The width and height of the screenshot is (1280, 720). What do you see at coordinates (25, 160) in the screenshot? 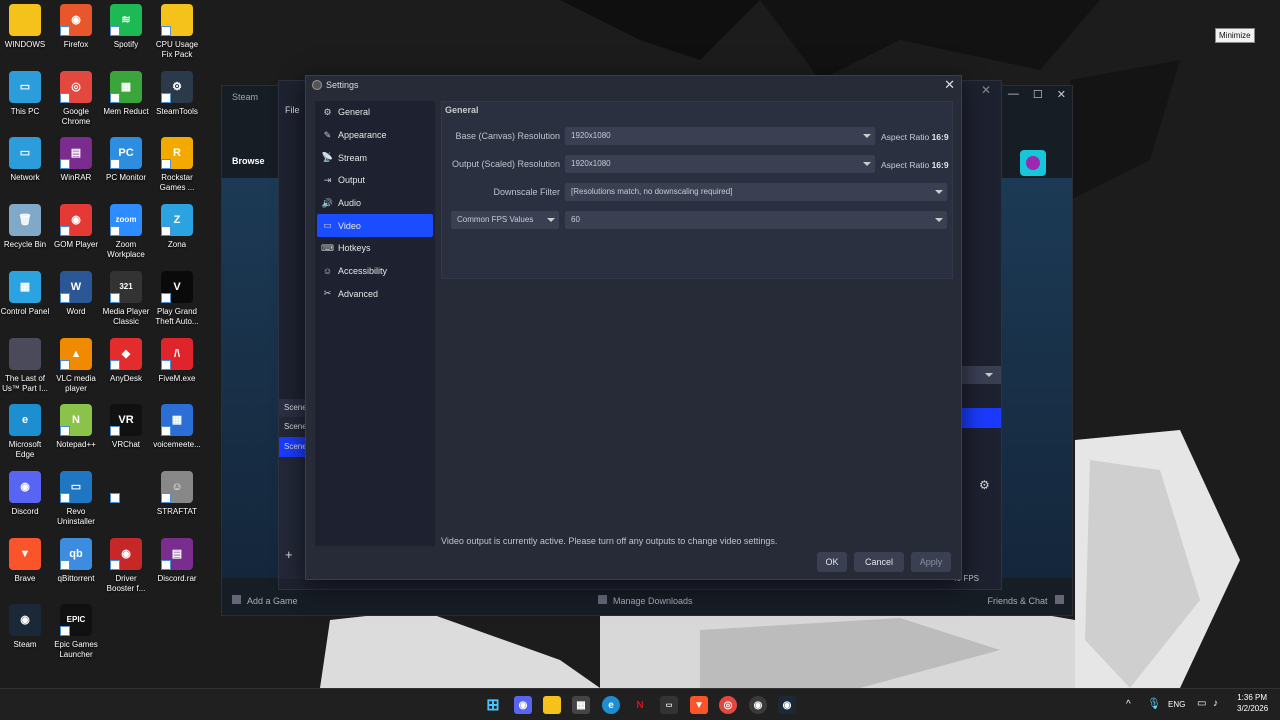
I see `desktop-icon: ▭ Network` at bounding box center [25, 160].